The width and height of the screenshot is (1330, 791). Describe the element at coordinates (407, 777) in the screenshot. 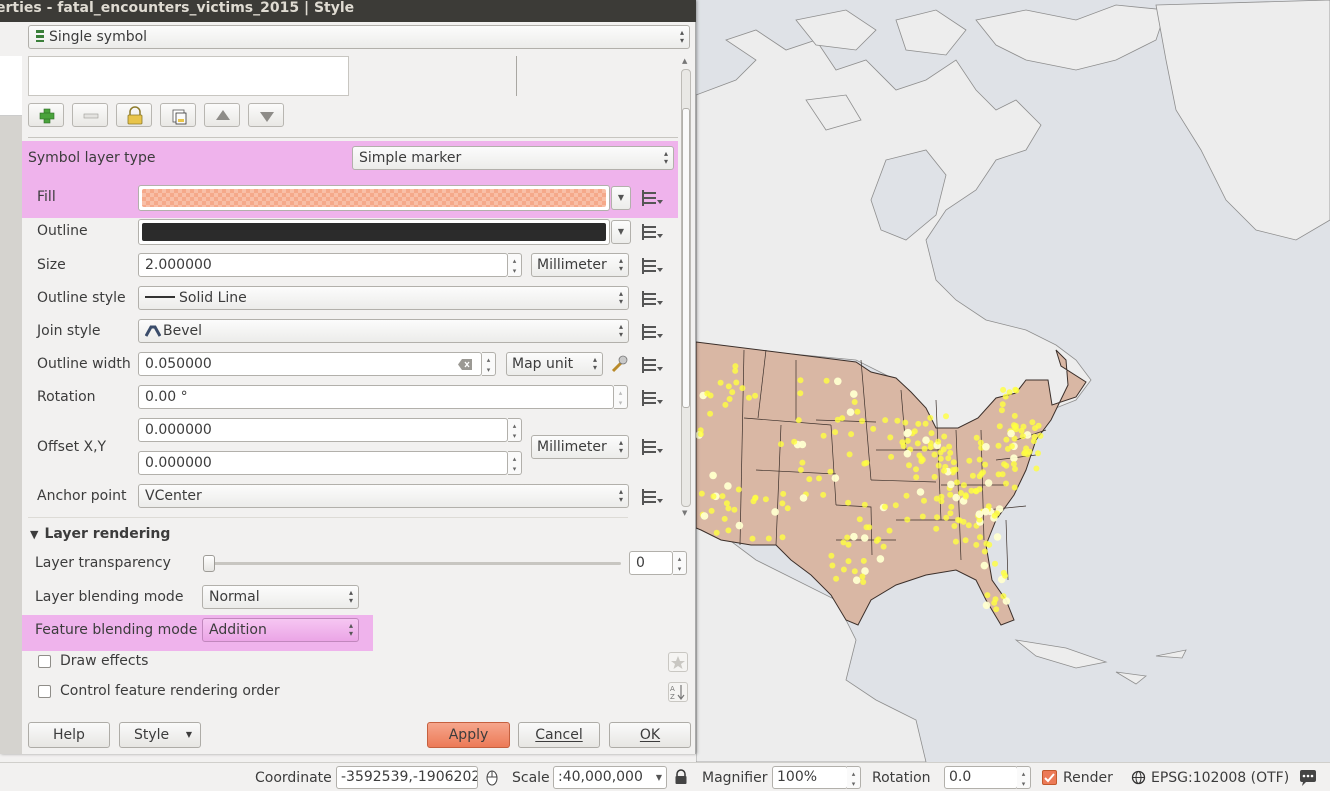

I see `coordinate-input: -3592539,-1906202` at that location.